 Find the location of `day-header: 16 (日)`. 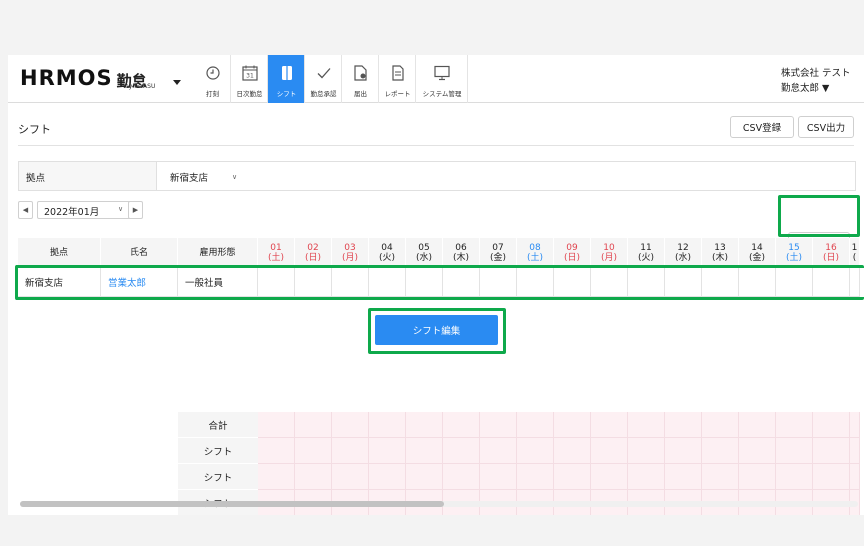

day-header: 16 (日) is located at coordinates (831, 252).